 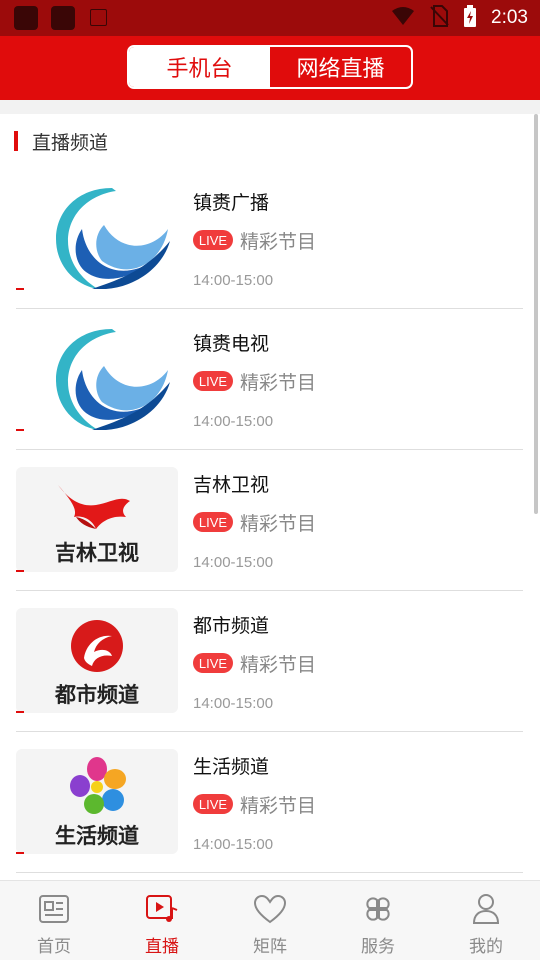 What do you see at coordinates (231, 485) in the screenshot?
I see `channel-name: 吉林卫视` at bounding box center [231, 485].